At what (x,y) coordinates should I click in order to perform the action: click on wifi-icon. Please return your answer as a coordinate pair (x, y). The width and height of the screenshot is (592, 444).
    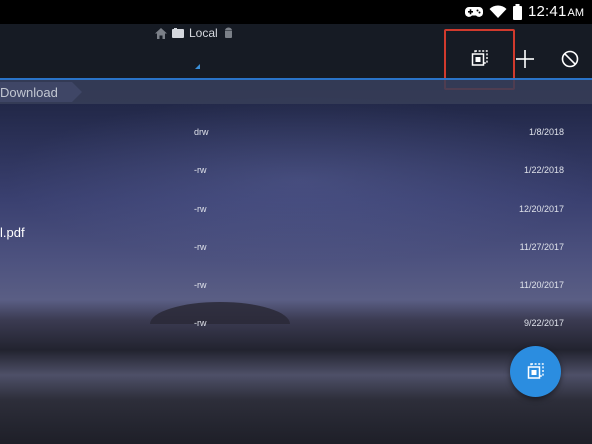
    Looking at the image, I should click on (498, 11).